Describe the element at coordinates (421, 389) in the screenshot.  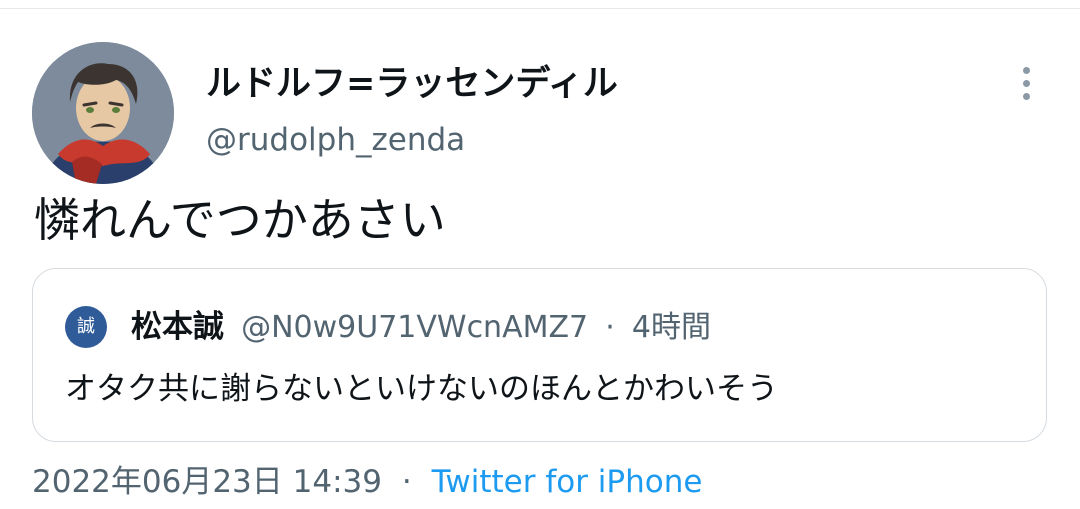
I see `quote-text: オタク共に謝らないといけないのほんとかわいそう` at that location.